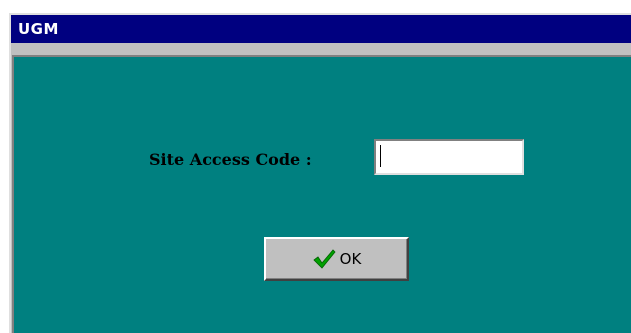 This screenshot has width=631, height=333. I want to click on site-access-code-label: Site Access Code :, so click(230, 159).